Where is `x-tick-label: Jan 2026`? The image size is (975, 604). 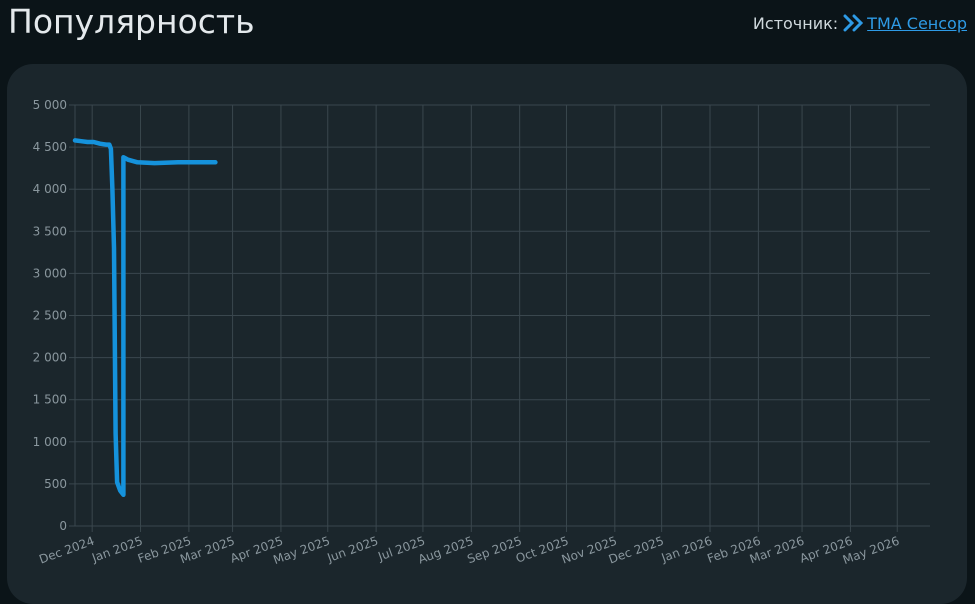
x-tick-label: Jan 2026 is located at coordinates (686, 550).